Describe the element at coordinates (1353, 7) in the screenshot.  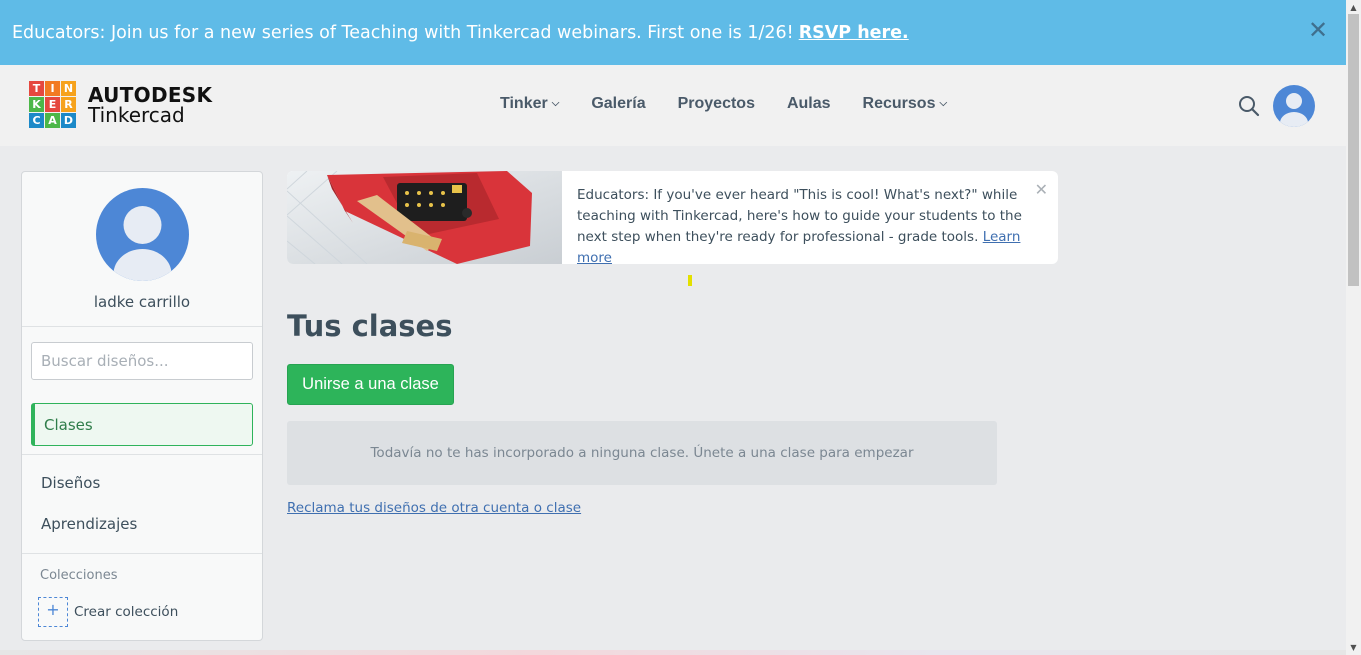
I see `scroll-up-icon: ▲` at that location.